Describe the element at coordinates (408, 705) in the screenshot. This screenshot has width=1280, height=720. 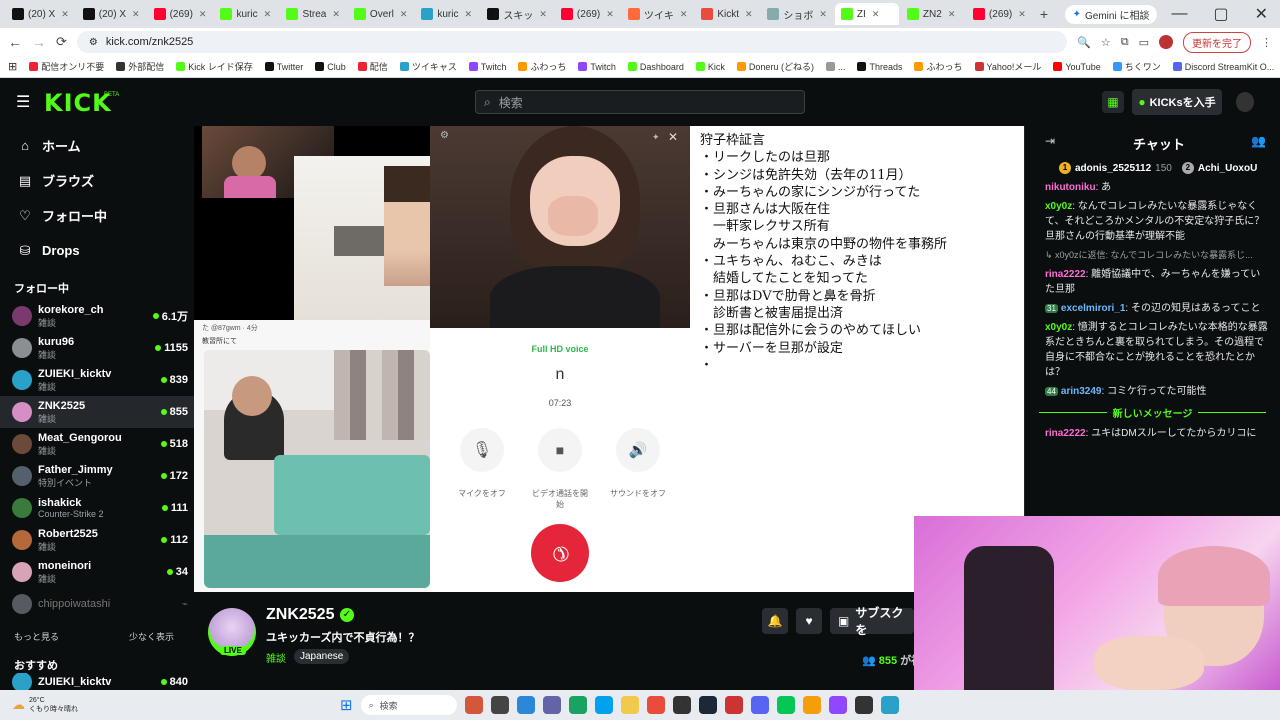
I see `taskbar-search: ⌕ 検索` at that location.